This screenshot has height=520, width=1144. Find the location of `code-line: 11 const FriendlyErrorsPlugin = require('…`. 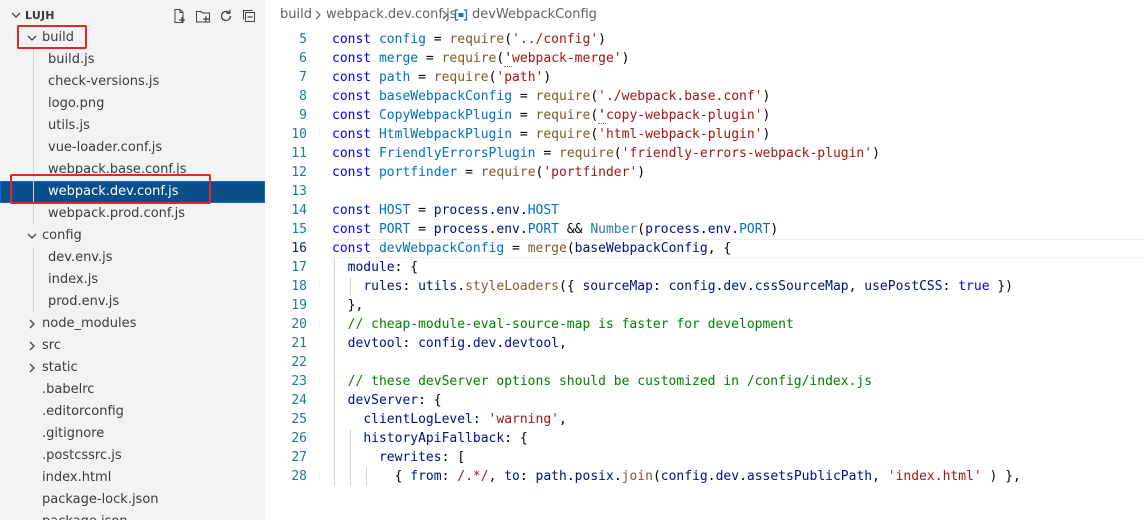

code-line: 11 const FriendlyErrorsPlugin = require('… is located at coordinates (704, 153).